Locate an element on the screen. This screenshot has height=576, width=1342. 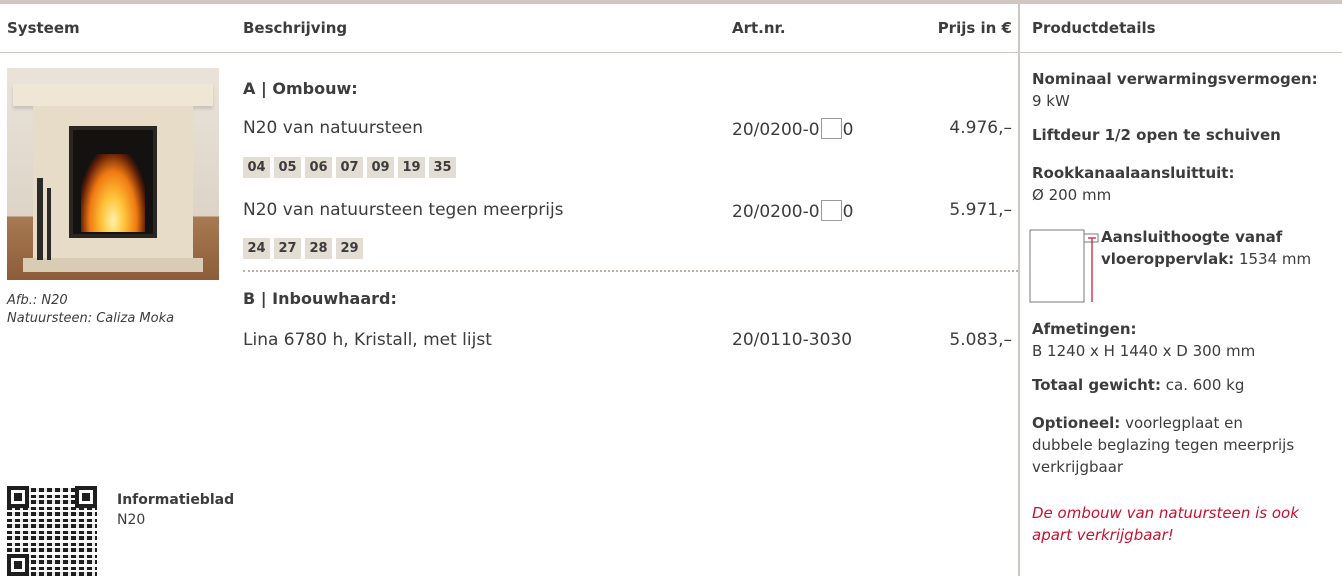
stone-code: 07 is located at coordinates (349, 167).